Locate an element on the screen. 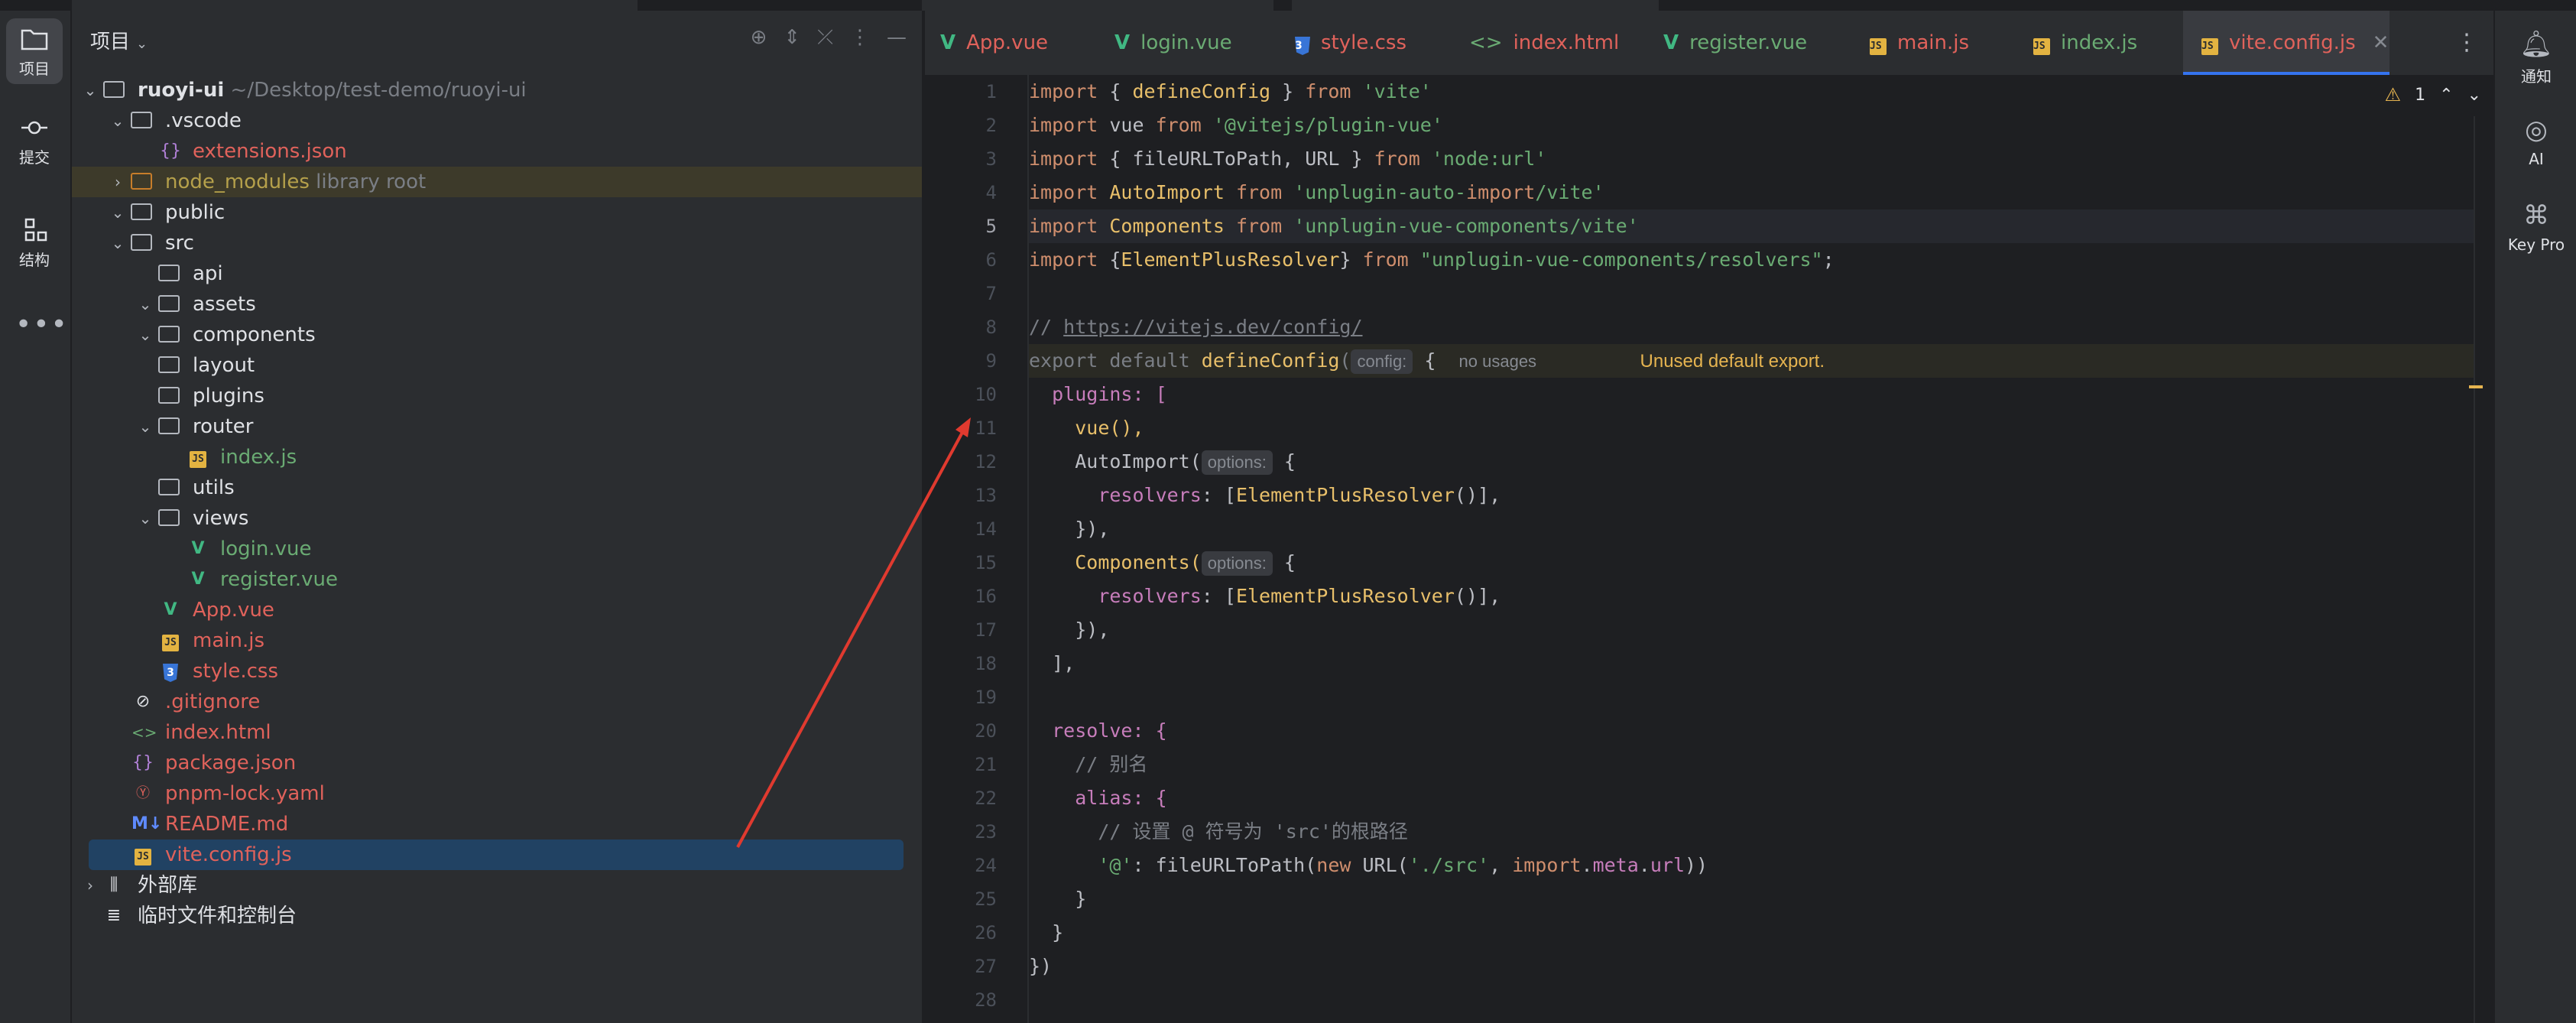 The height and width of the screenshot is (1023, 2576). tree-item-vite-config-js: JS vite.config.js is located at coordinates (496, 855).